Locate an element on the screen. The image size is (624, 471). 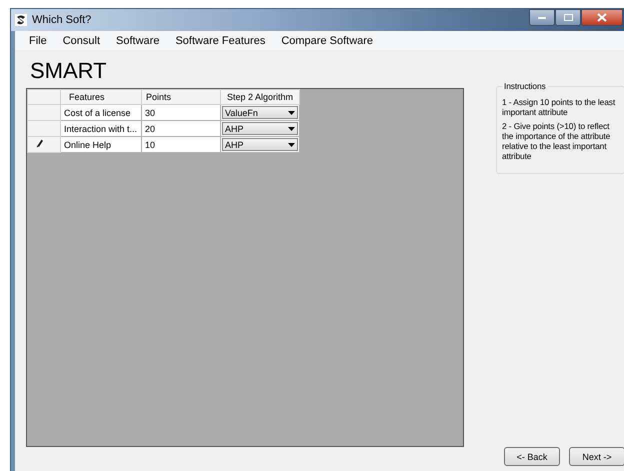
app-icon is located at coordinates (21, 20).